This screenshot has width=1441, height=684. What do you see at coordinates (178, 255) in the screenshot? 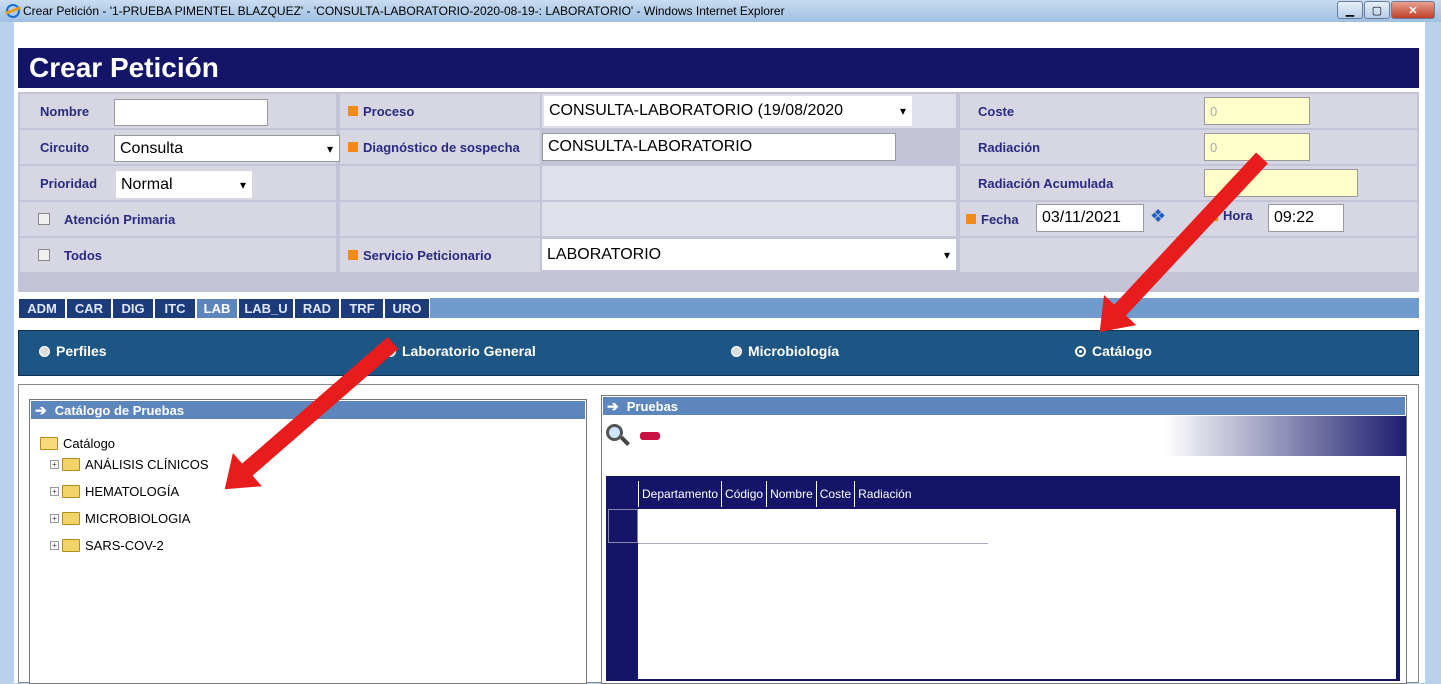
I see `todos-row: Todos` at bounding box center [178, 255].